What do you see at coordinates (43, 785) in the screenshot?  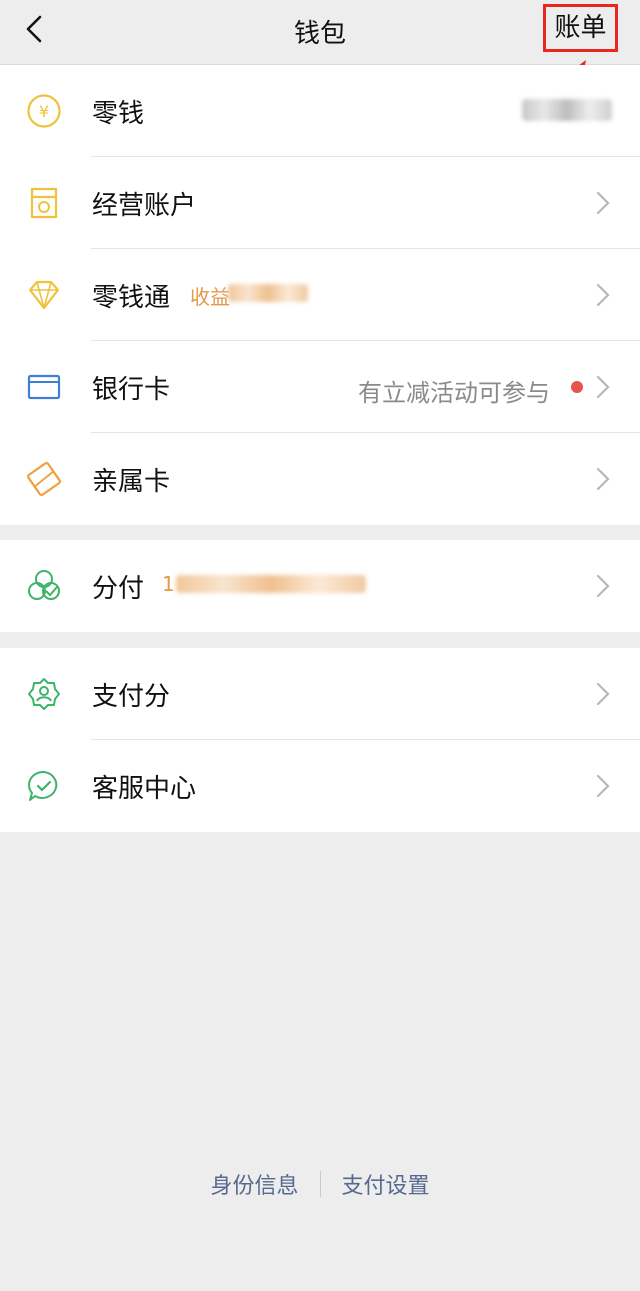 I see `customer-service-icon` at bounding box center [43, 785].